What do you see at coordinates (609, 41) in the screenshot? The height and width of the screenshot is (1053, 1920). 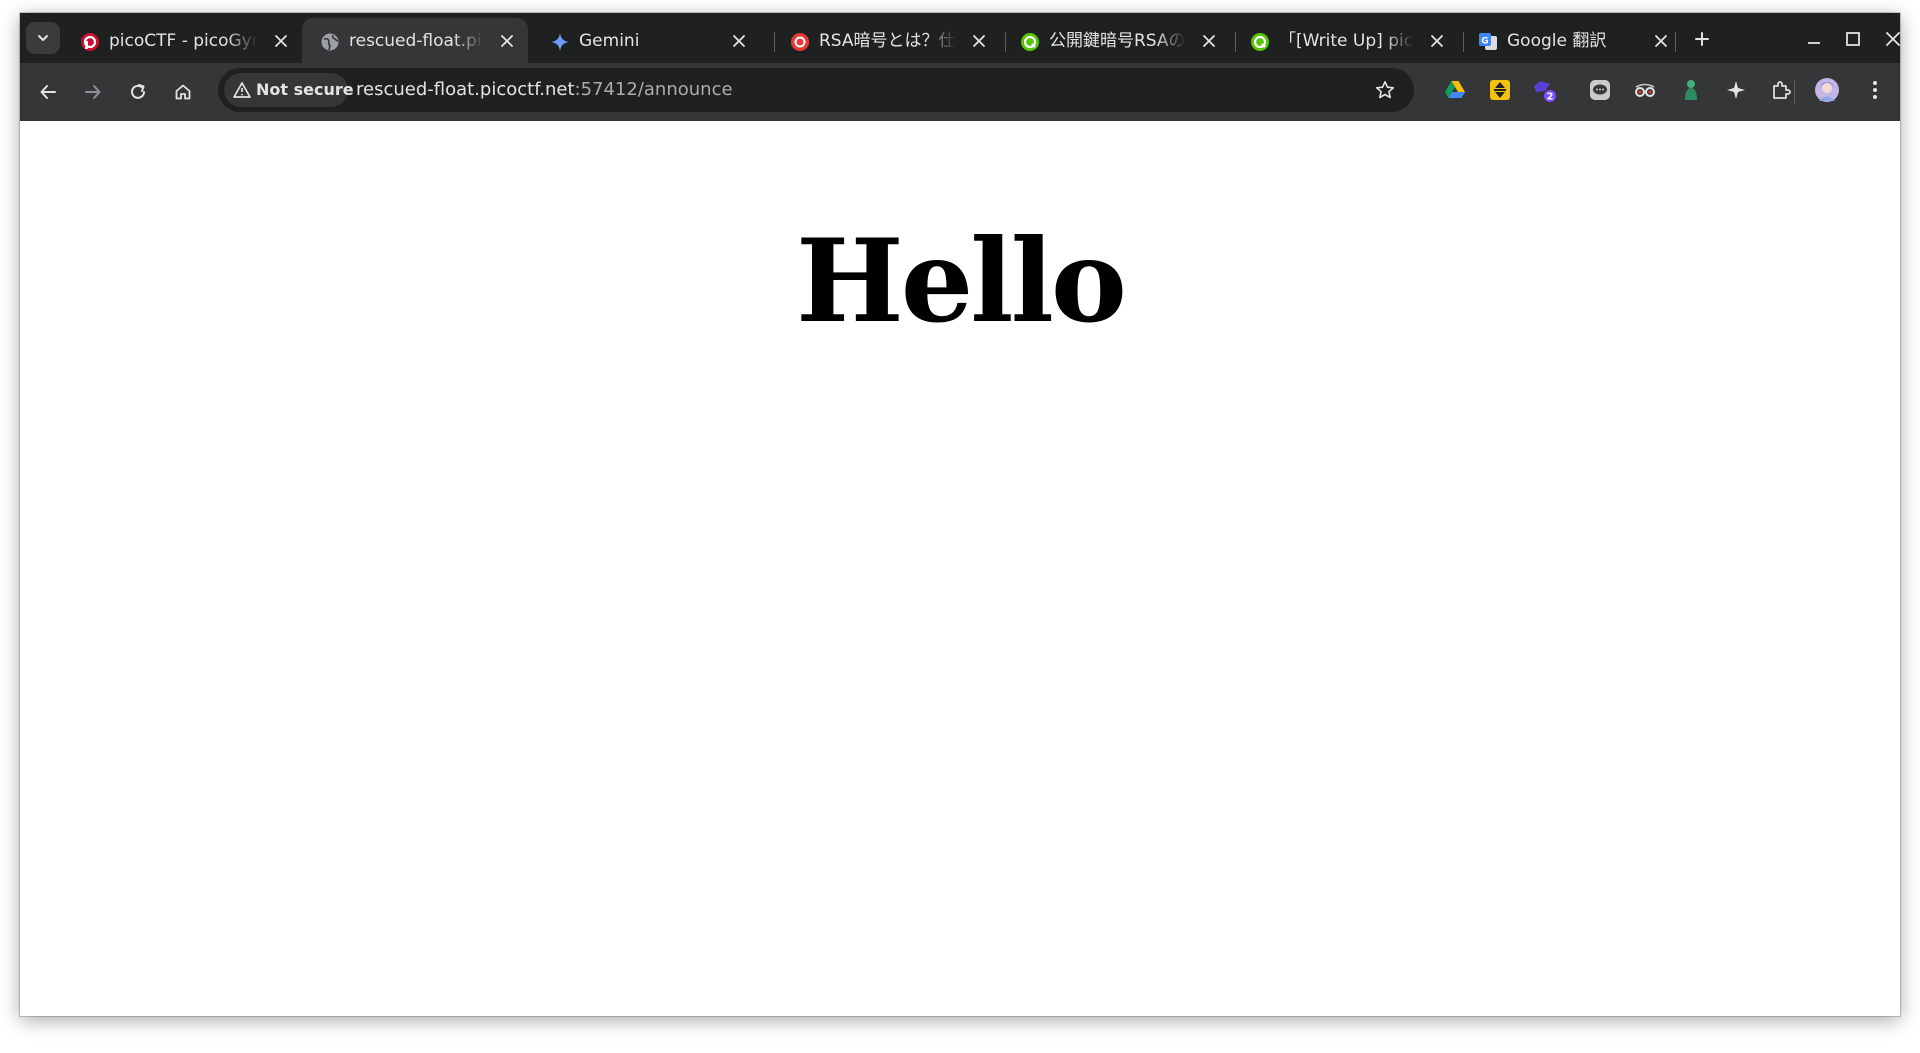 I see `tab-title: Gemini` at bounding box center [609, 41].